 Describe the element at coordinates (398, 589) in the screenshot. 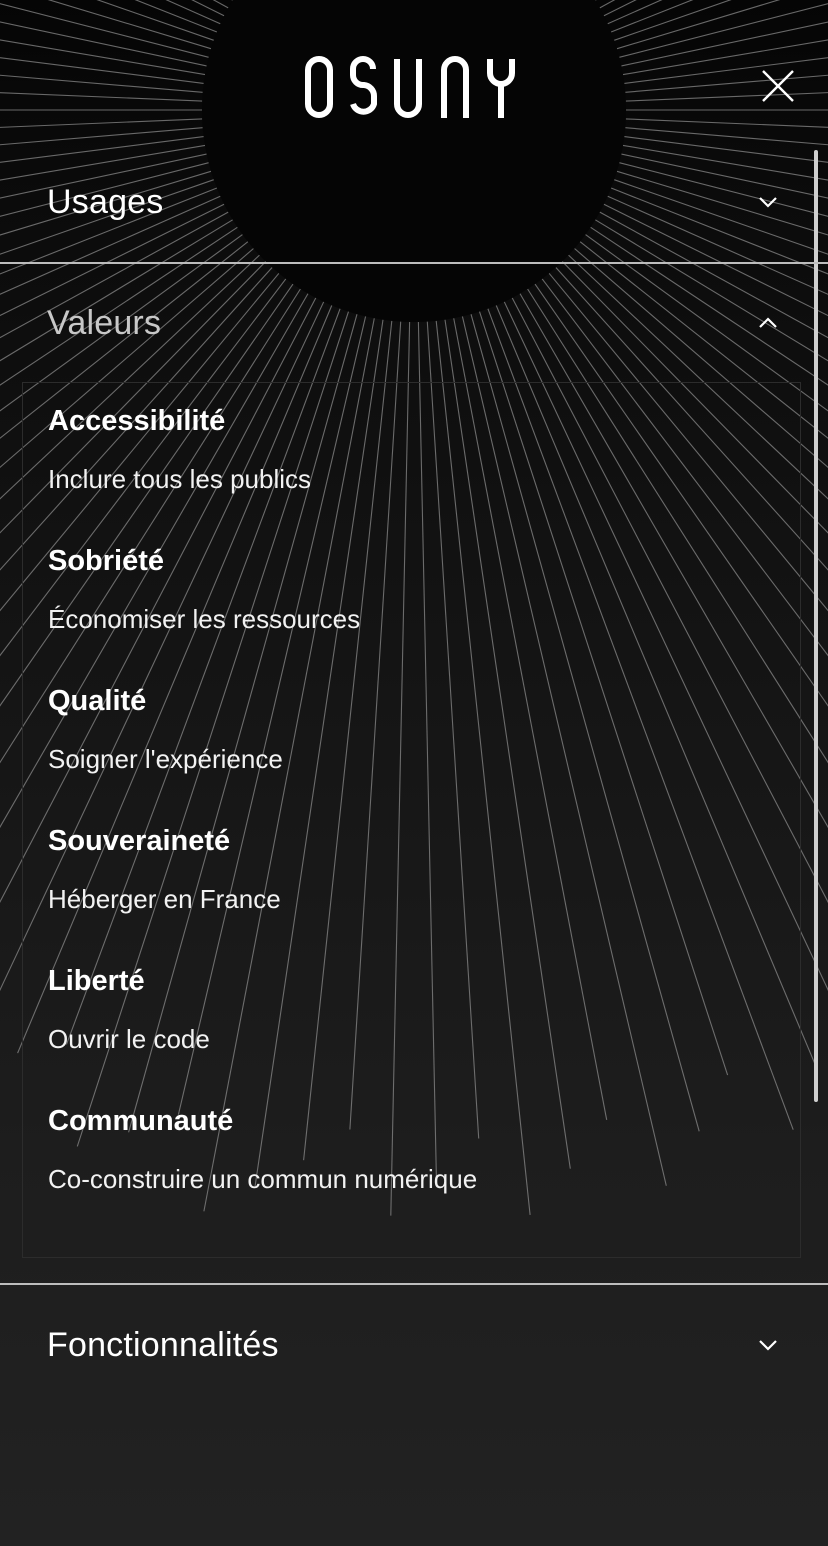

I see `submenu-item-sobriete: Sobriété Économiser les ressources` at that location.